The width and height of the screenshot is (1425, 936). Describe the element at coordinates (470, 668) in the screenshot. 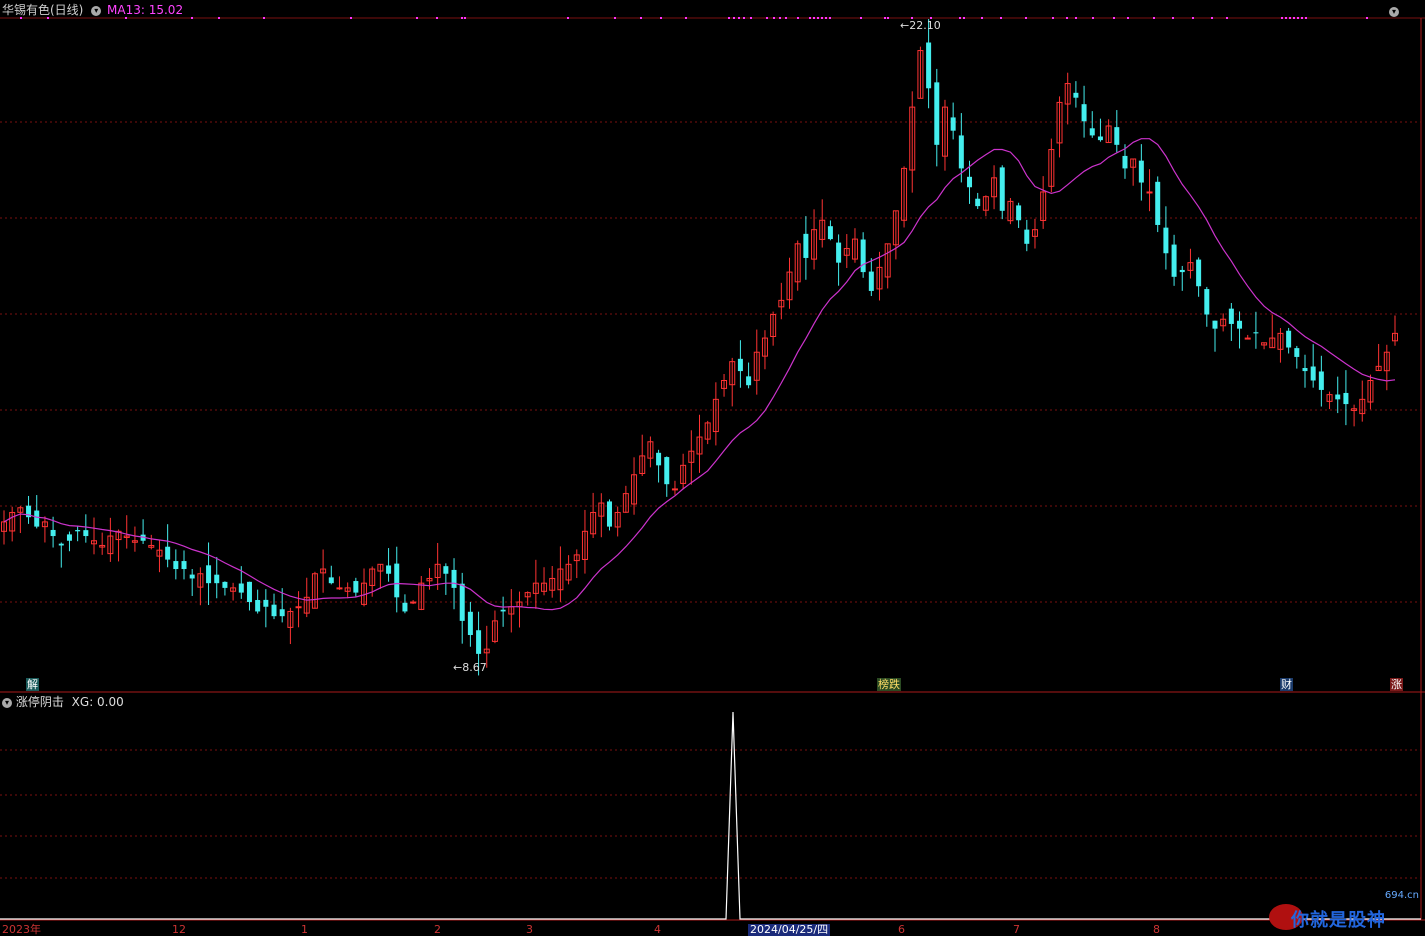

I see `low-annotation: ←8.67` at that location.